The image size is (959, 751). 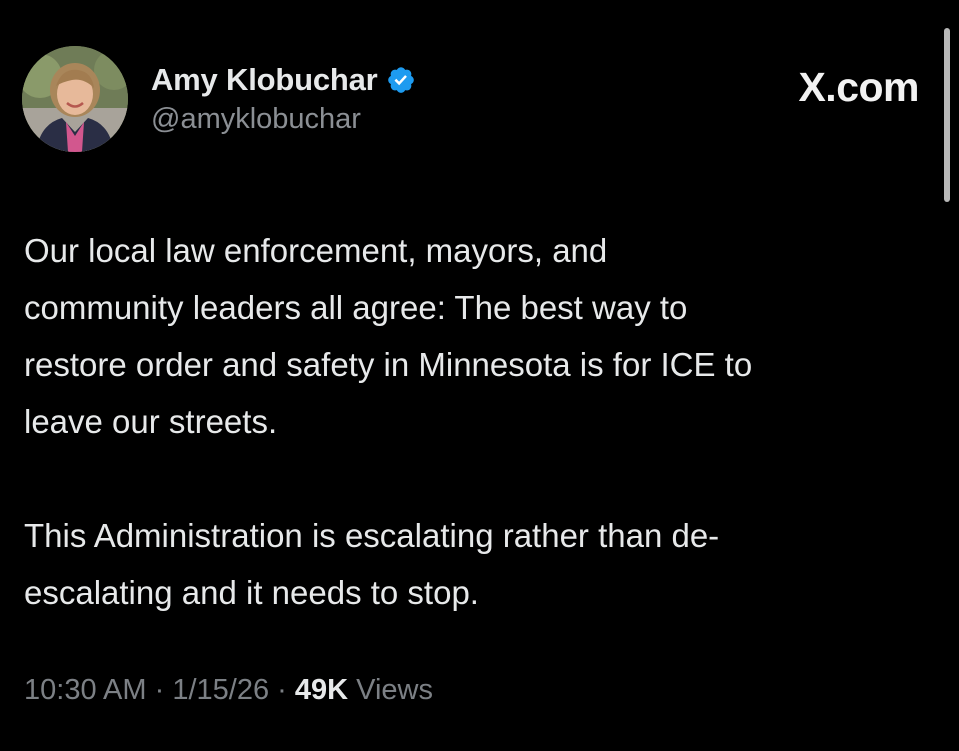 I want to click on author-handle: @amyklobuchar, so click(x=256, y=119).